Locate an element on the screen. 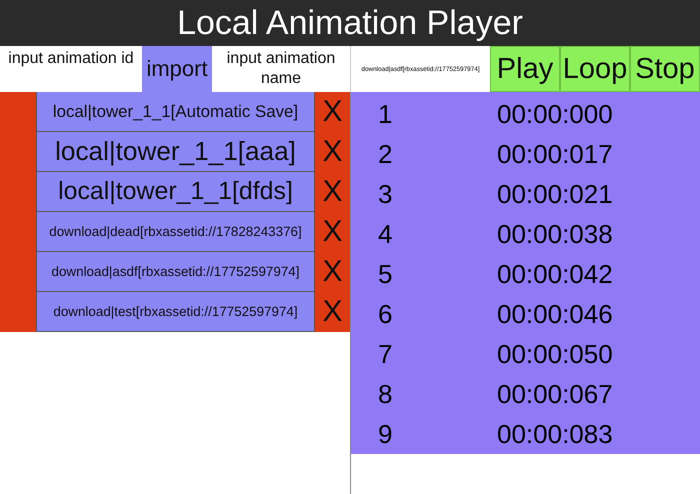 This screenshot has height=494, width=700. keyframe-time: 00:00:067 is located at coordinates (555, 394).